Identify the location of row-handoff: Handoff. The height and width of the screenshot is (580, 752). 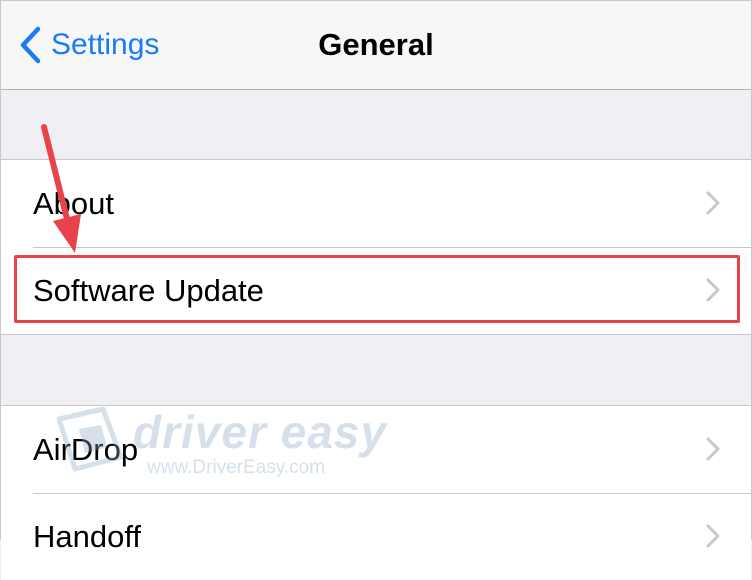
(376, 536).